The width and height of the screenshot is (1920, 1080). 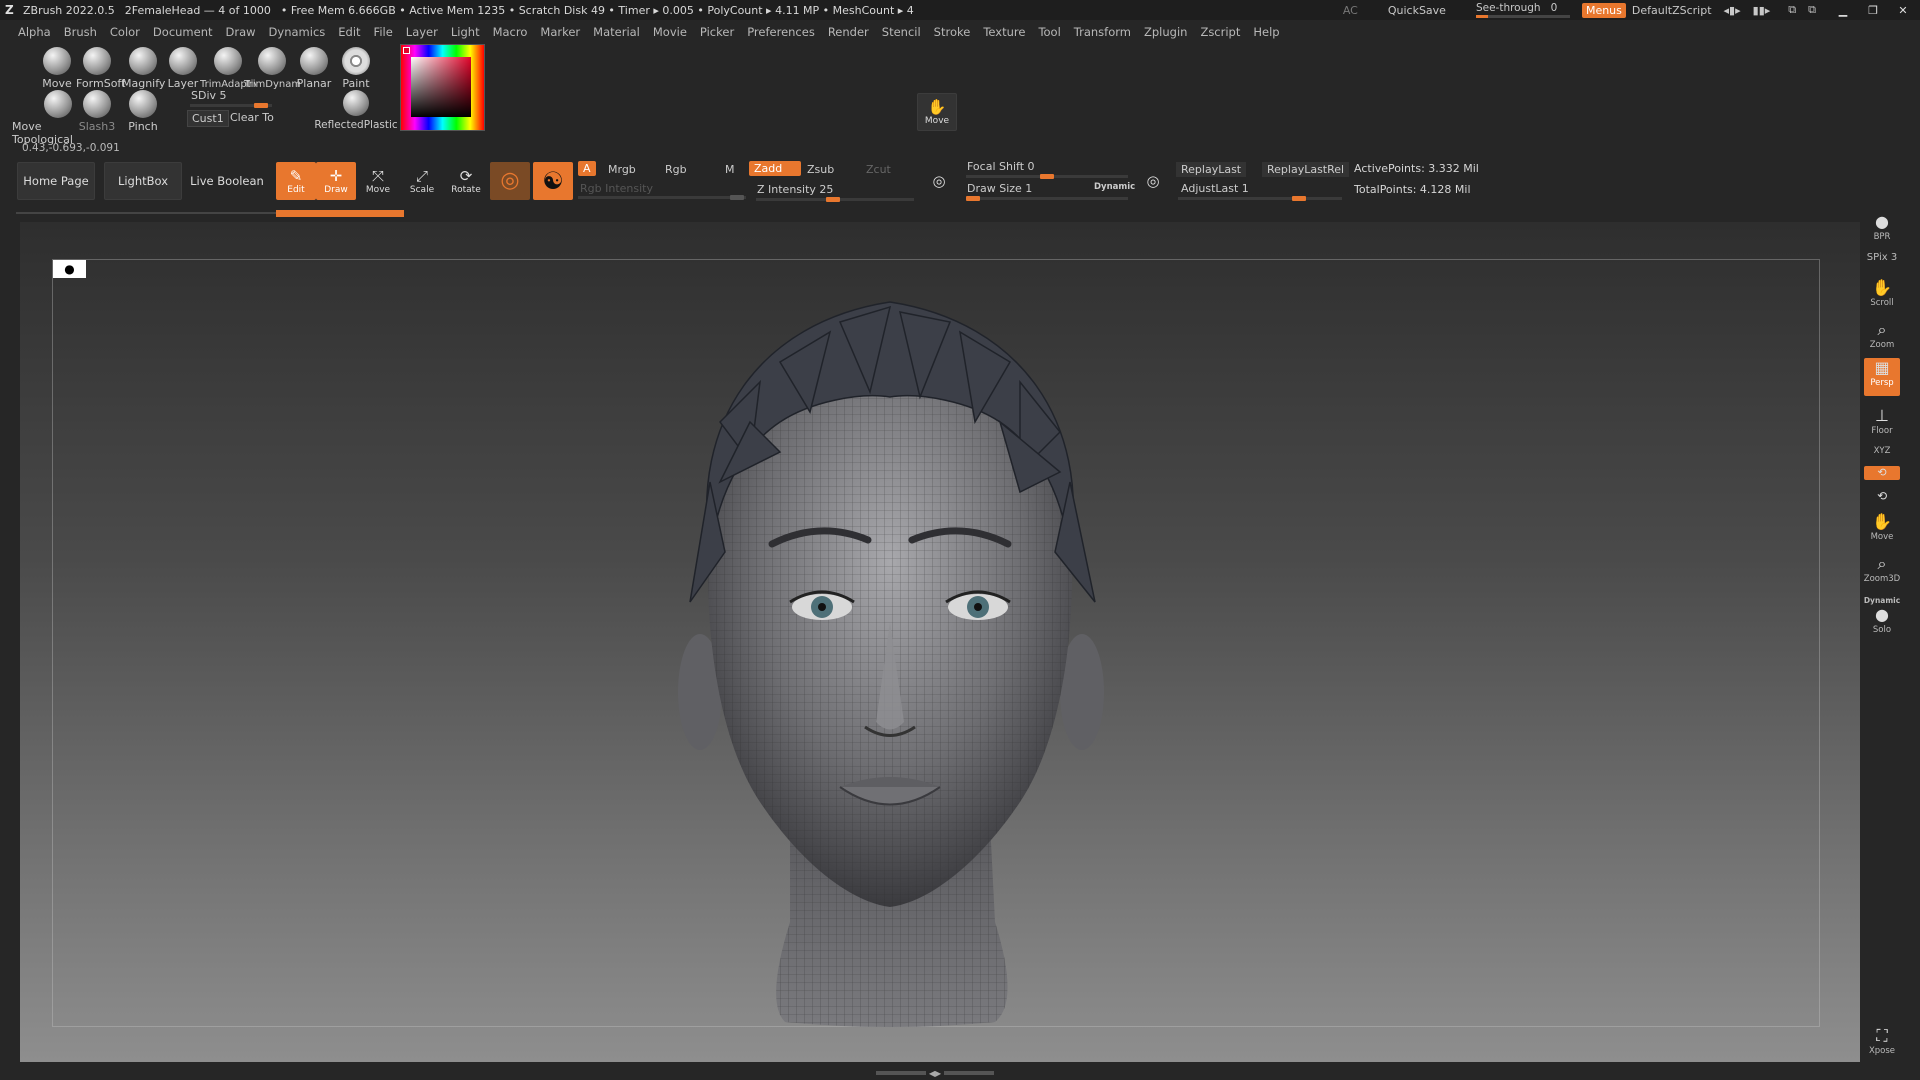 What do you see at coordinates (510, 181) in the screenshot?
I see `mrgb-sphere-button: ◎` at bounding box center [510, 181].